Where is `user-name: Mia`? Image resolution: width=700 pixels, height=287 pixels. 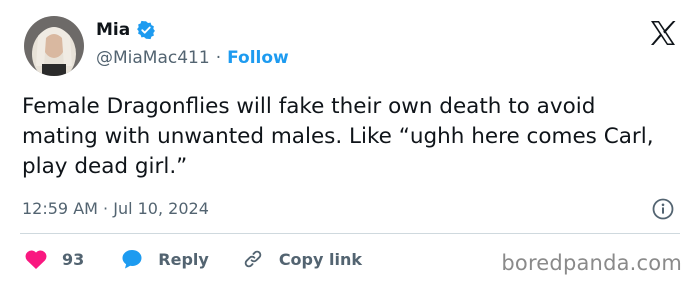 user-name: Mia is located at coordinates (113, 30).